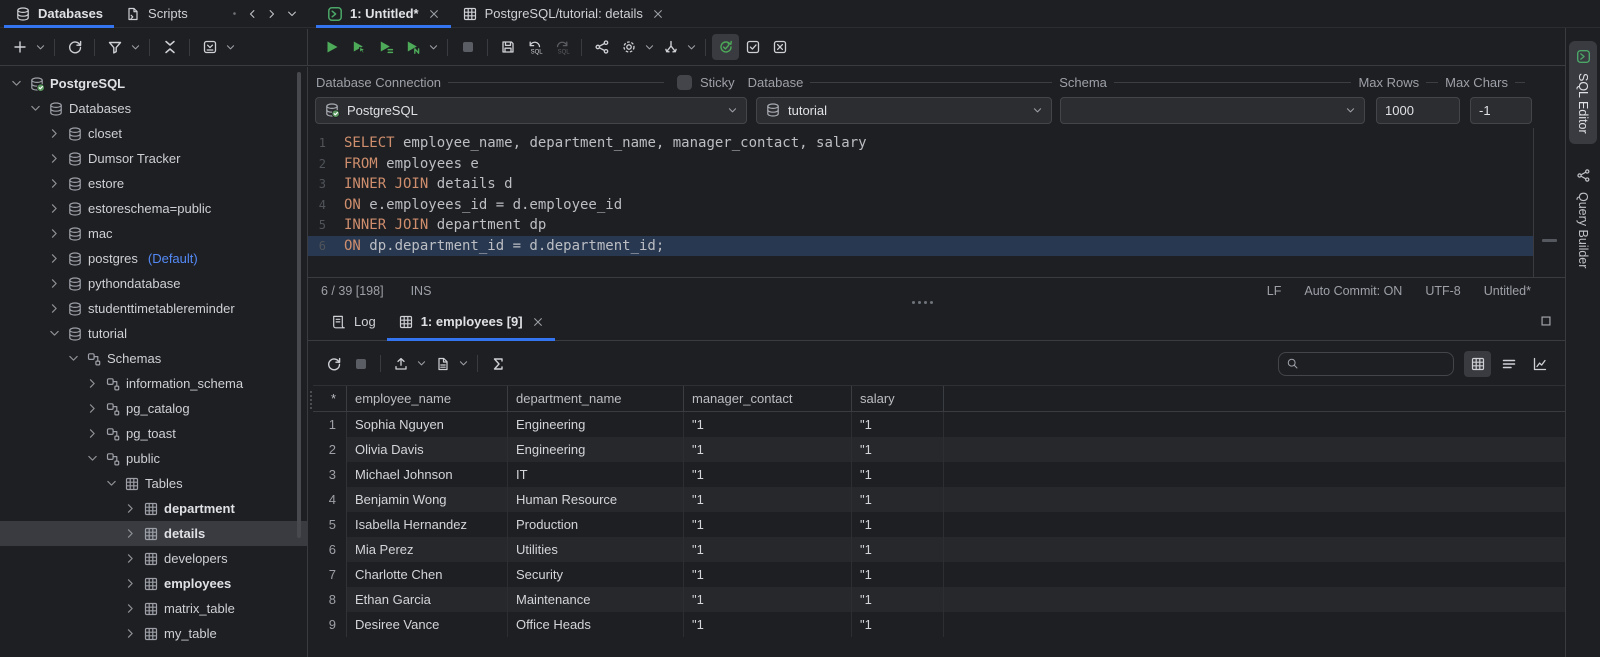 This screenshot has width=1600, height=657. I want to click on tree-item-pg-toast: pg_toast, so click(153, 433).